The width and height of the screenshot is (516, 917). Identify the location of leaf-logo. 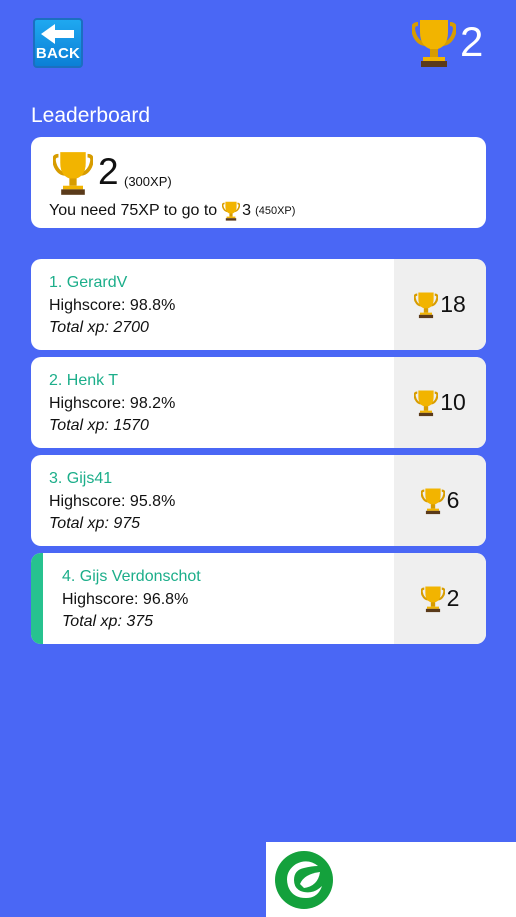
(304, 880).